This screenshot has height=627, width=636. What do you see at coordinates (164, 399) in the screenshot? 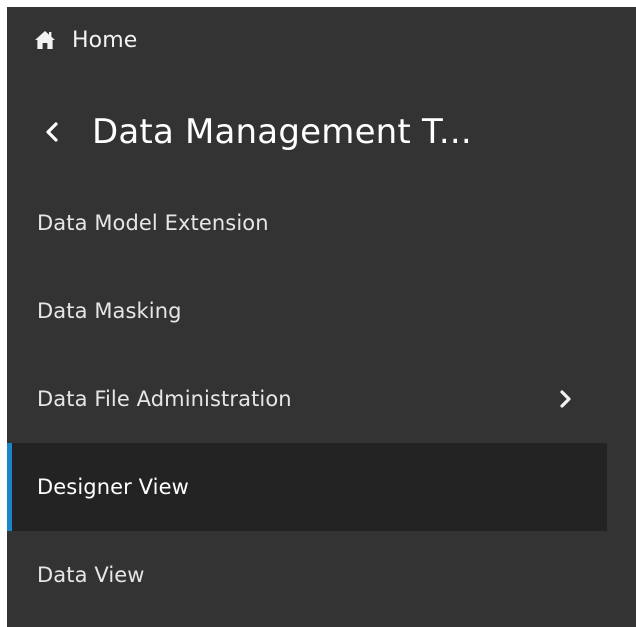
I see `nav-item-label: Data File Administration` at bounding box center [164, 399].